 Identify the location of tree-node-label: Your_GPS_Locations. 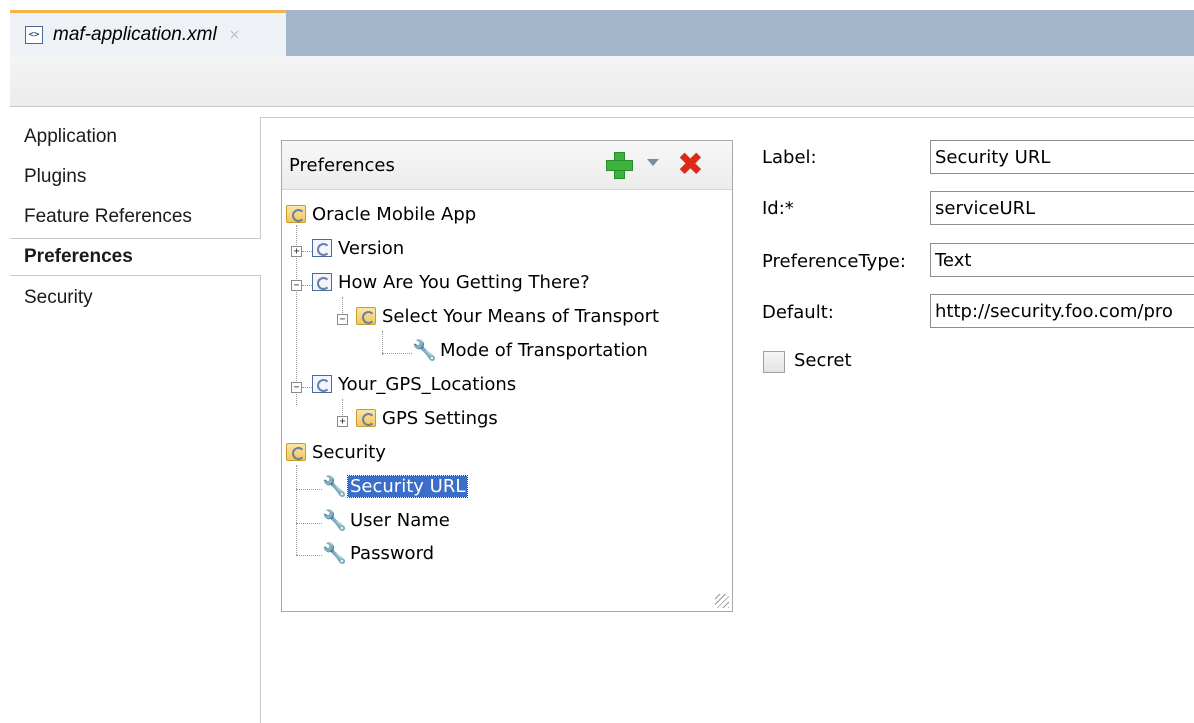
(427, 384).